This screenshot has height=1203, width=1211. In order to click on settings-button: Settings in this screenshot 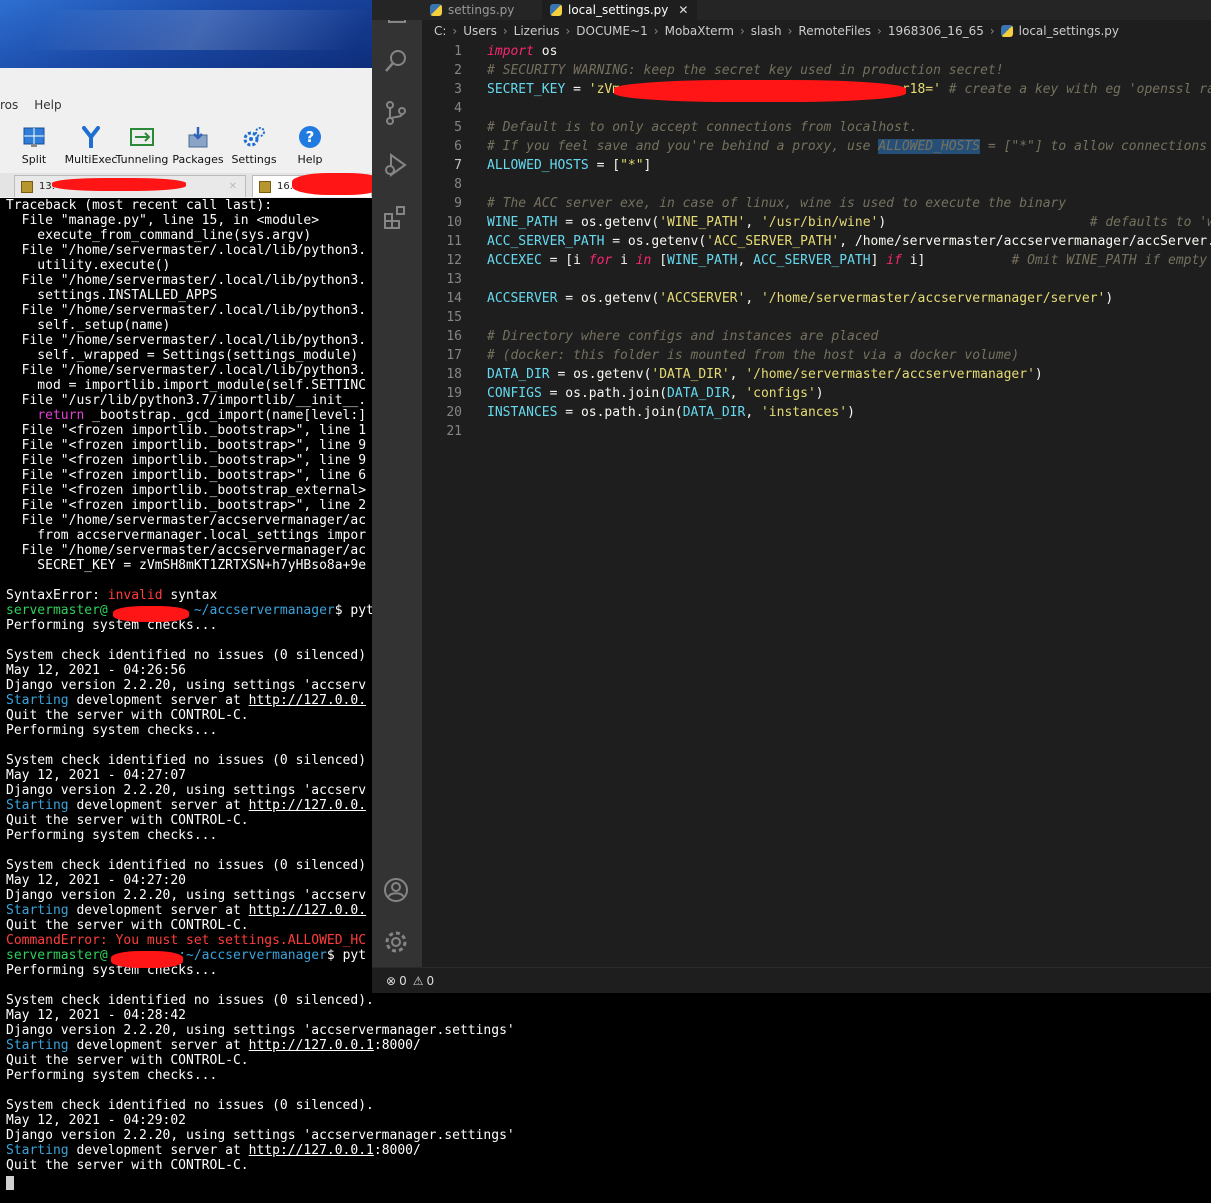, I will do `click(254, 142)`.